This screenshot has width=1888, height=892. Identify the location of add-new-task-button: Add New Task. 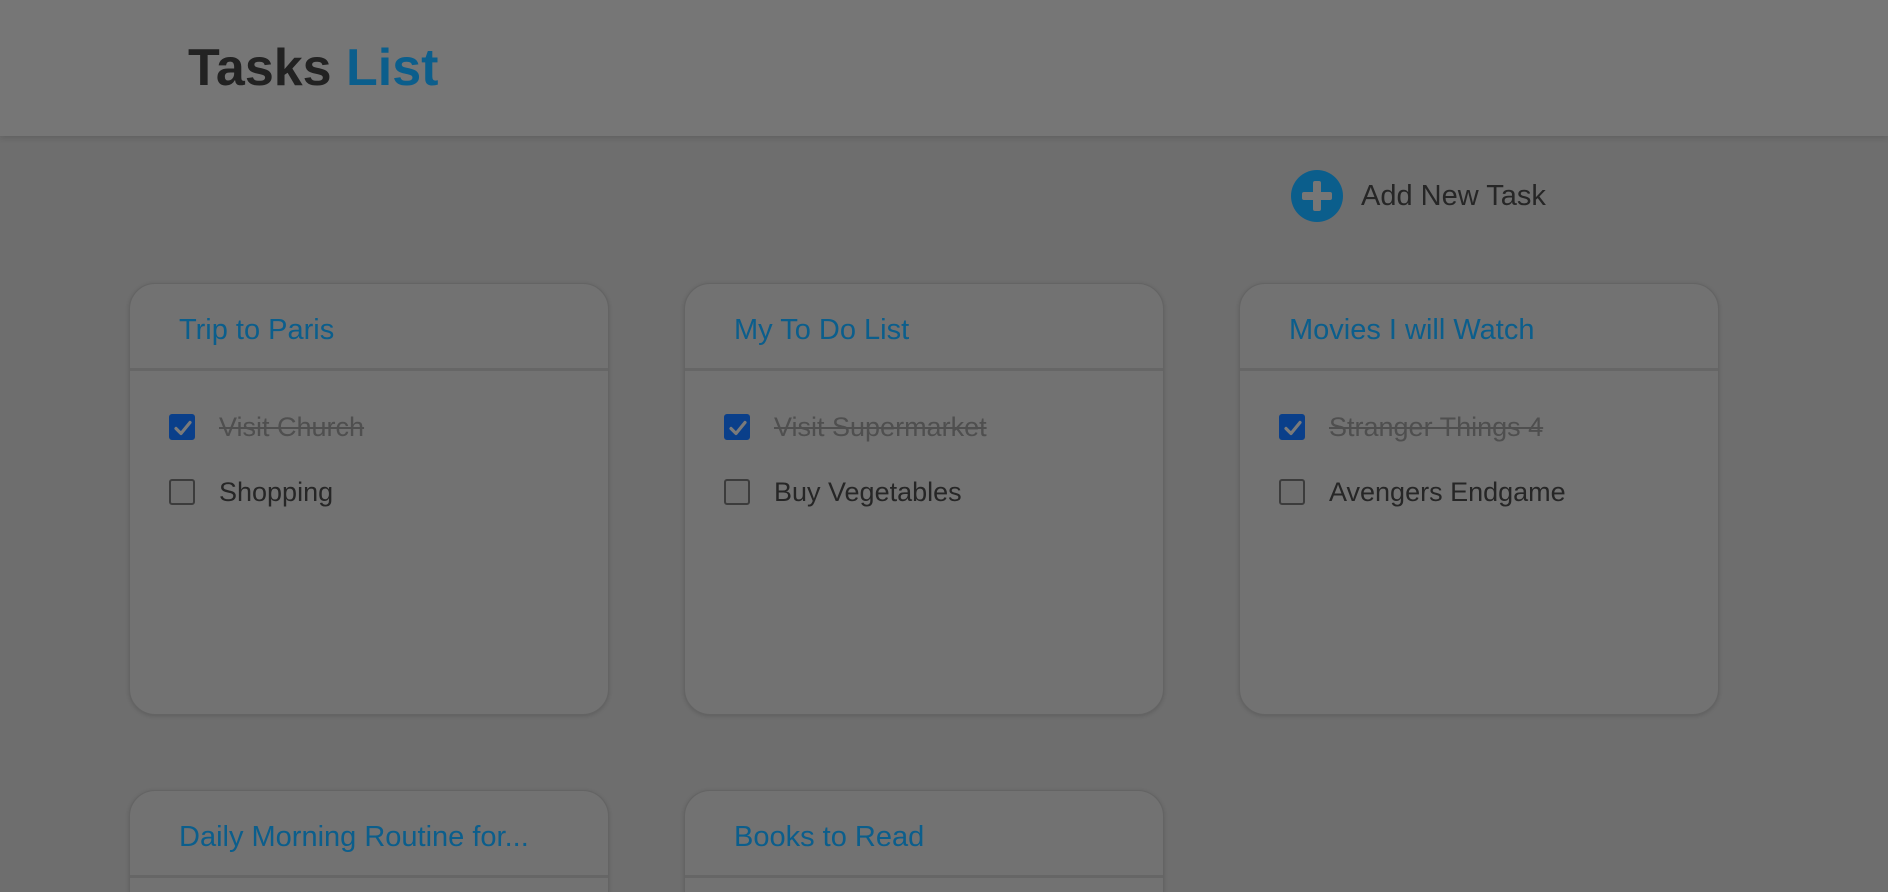
(1418, 196).